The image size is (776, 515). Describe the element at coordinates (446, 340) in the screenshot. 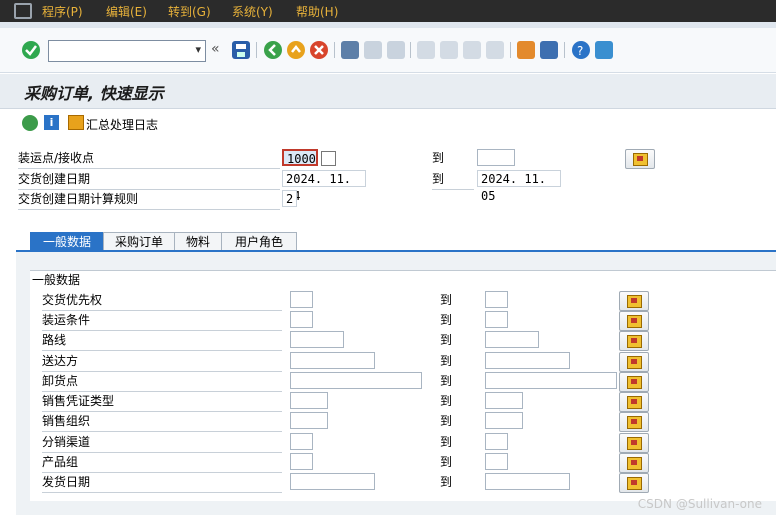

I see `route-to-label: 到` at that location.